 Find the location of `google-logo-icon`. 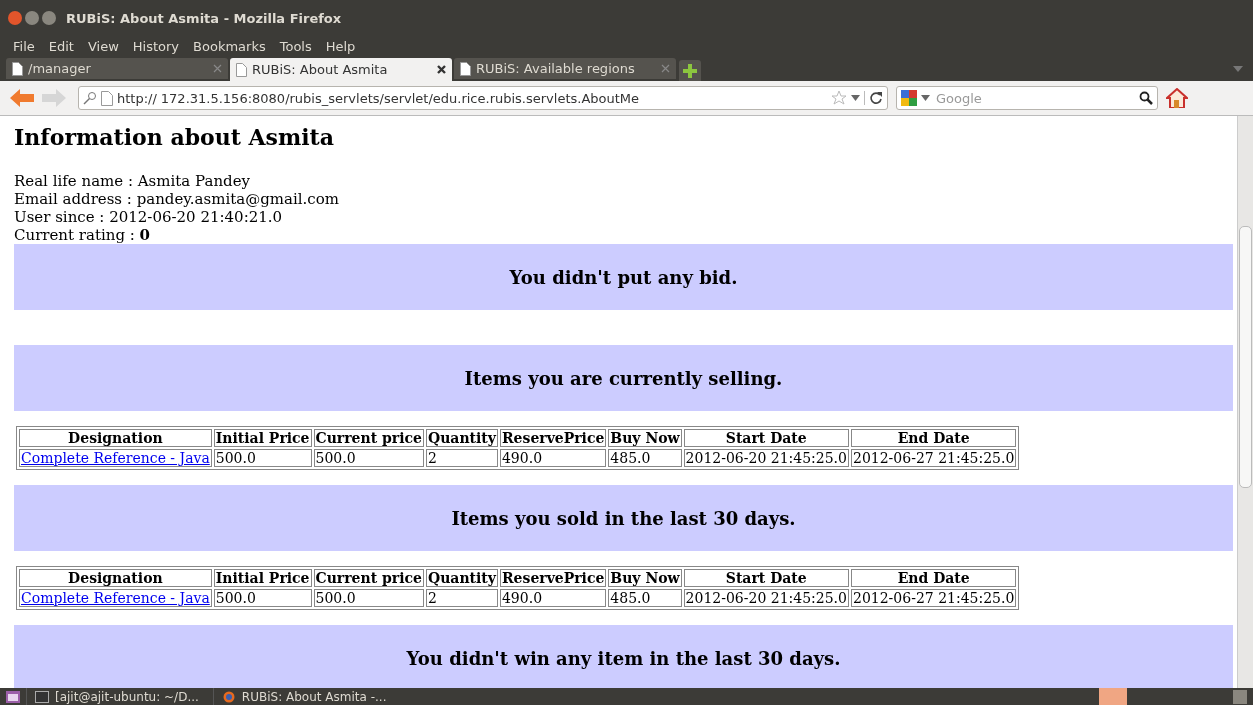

google-logo-icon is located at coordinates (909, 98).